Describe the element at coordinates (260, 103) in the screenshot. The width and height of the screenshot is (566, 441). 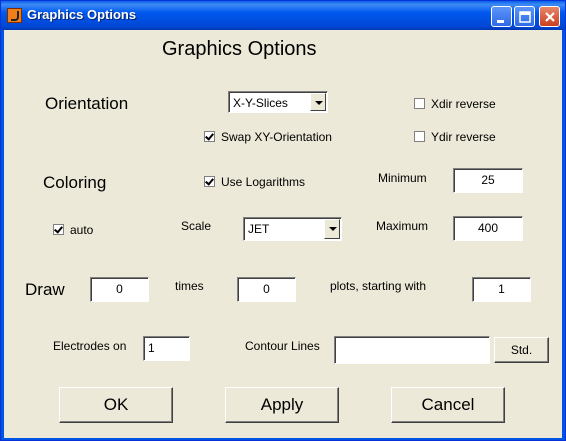
I see `orientation-select-value: X-Y-Slices` at that location.